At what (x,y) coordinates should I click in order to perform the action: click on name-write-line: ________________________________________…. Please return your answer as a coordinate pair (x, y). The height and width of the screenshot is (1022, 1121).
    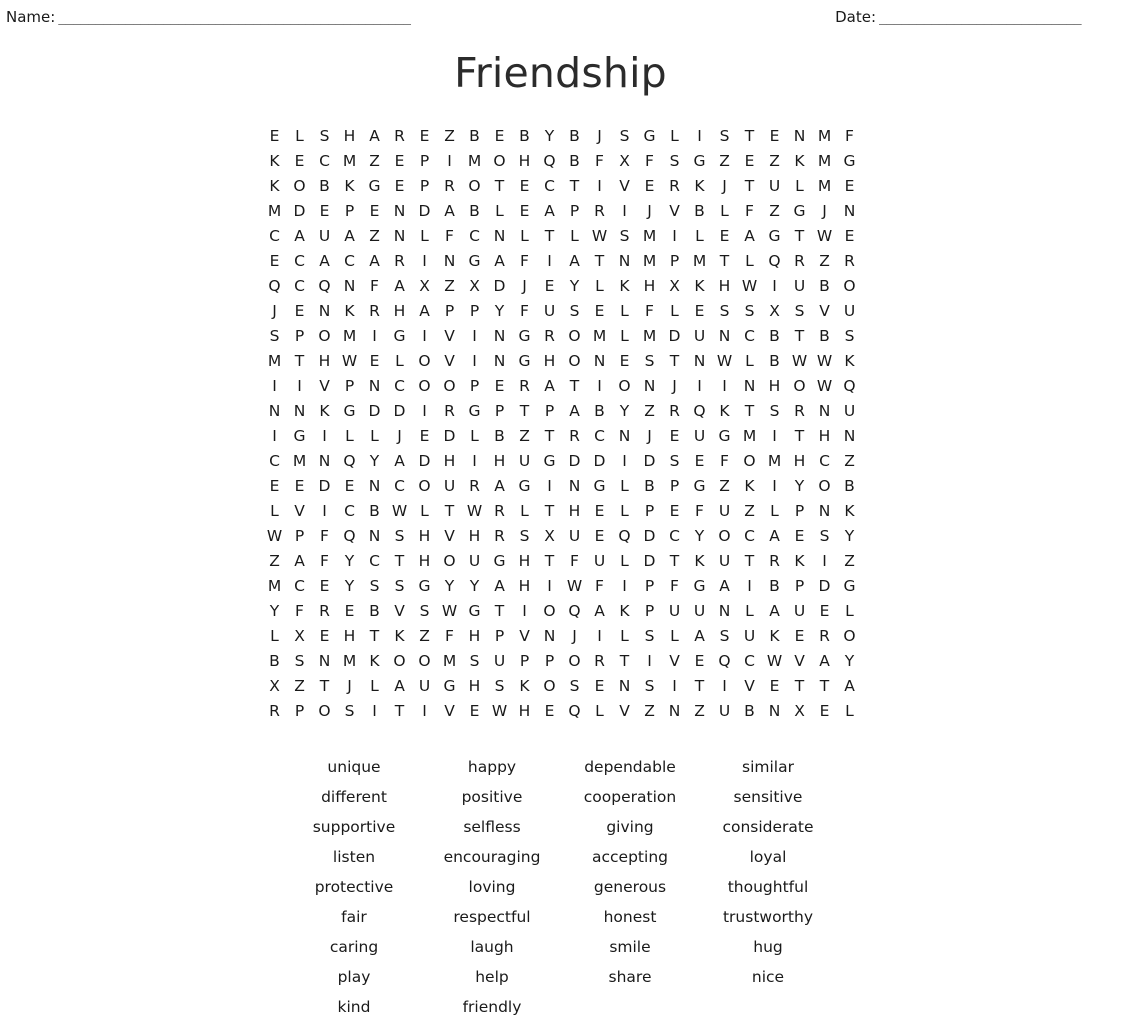
    Looking at the image, I should click on (262, 17).